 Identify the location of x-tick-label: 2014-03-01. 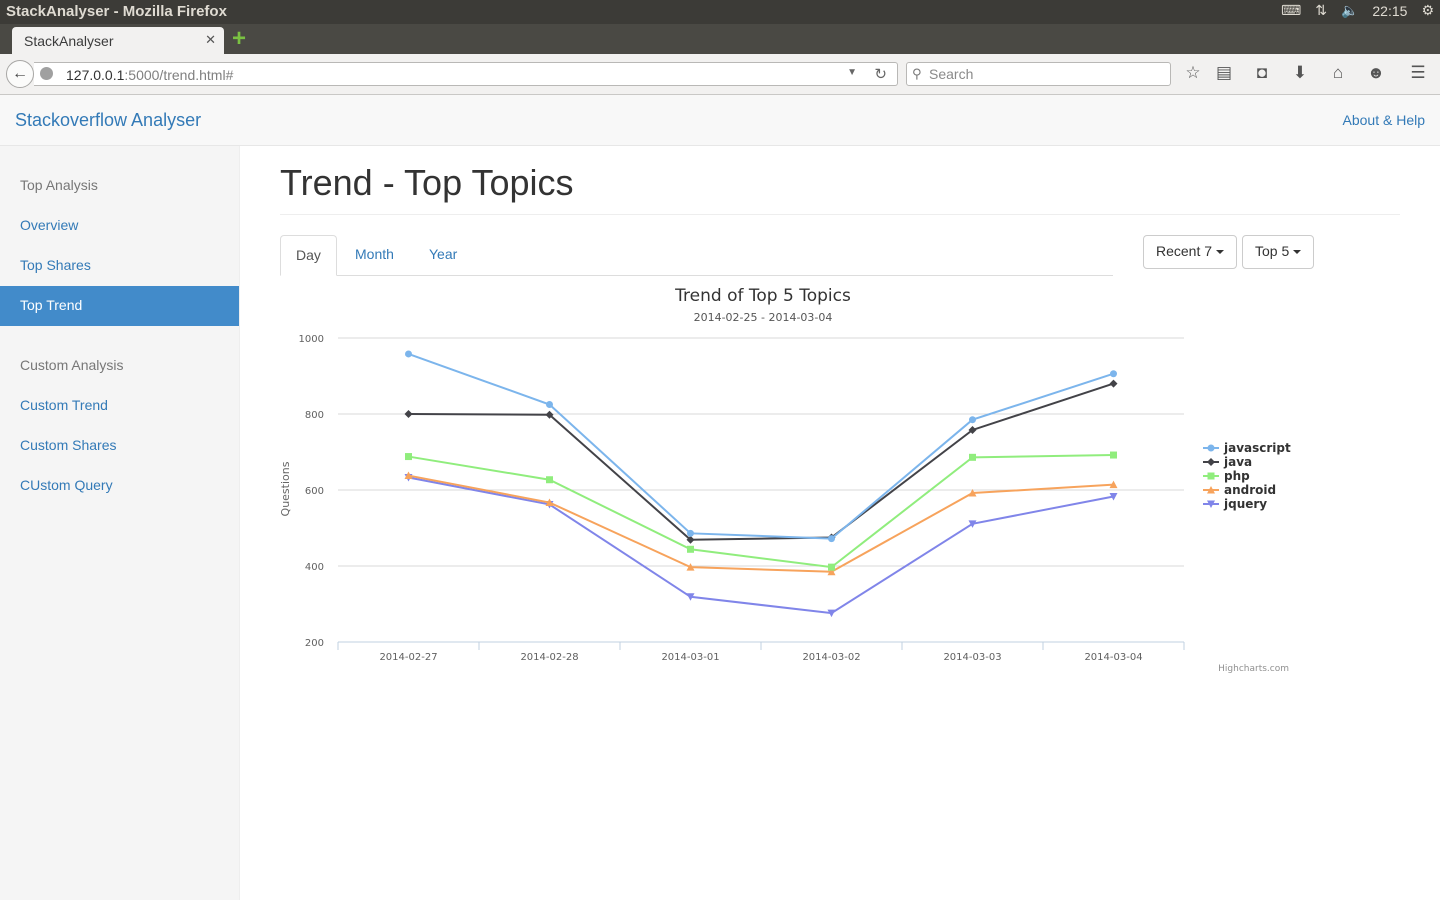
(690, 657).